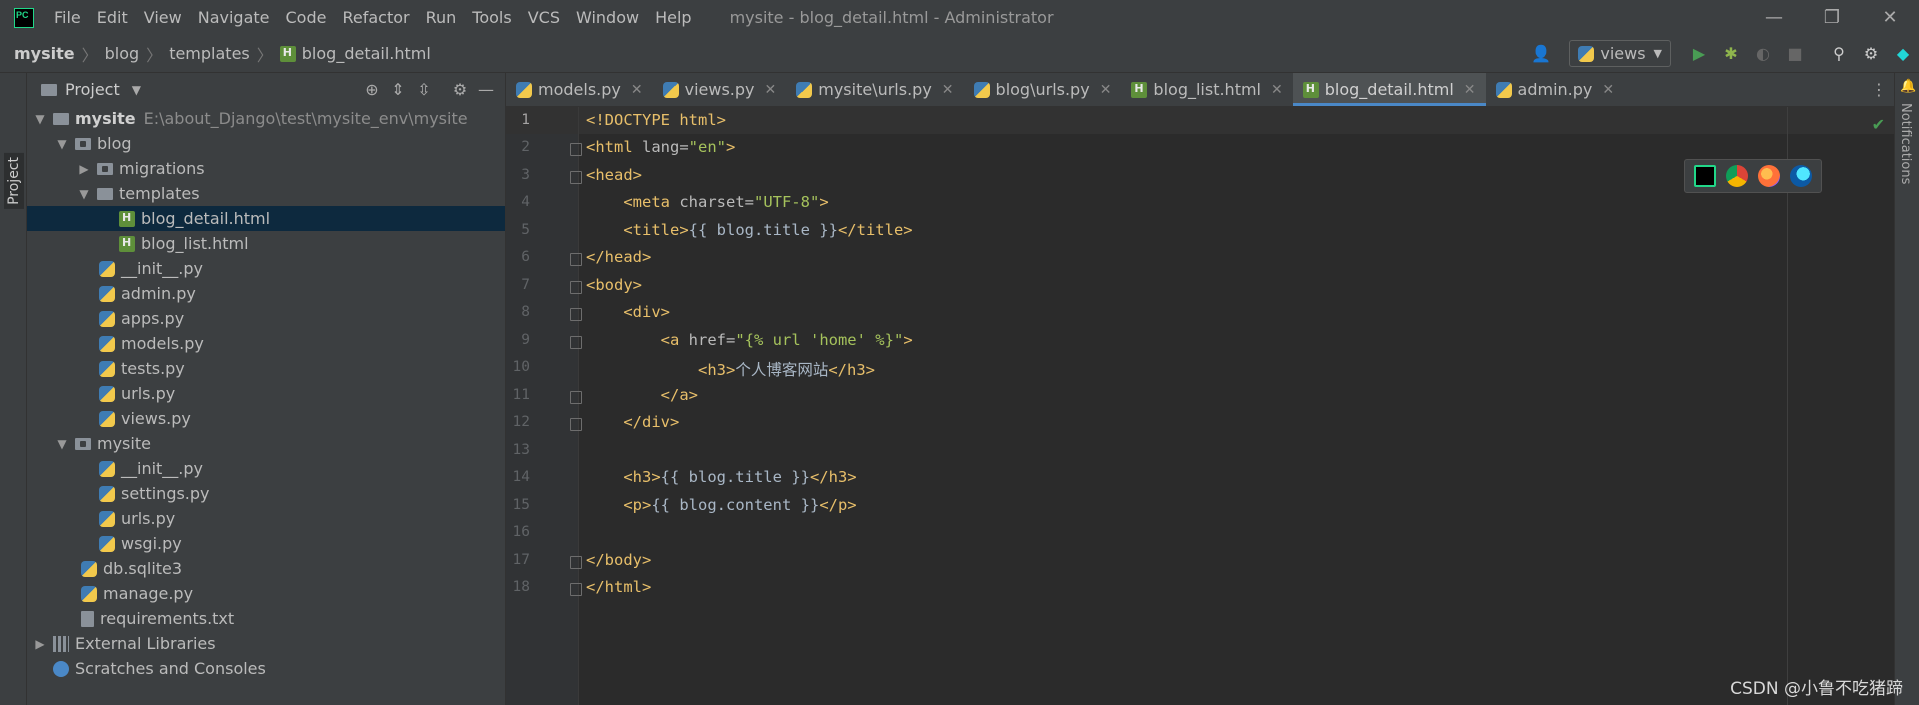 The width and height of the screenshot is (1919, 705). What do you see at coordinates (1879, 89) in the screenshot?
I see `more-options-icon: ⋮` at bounding box center [1879, 89].